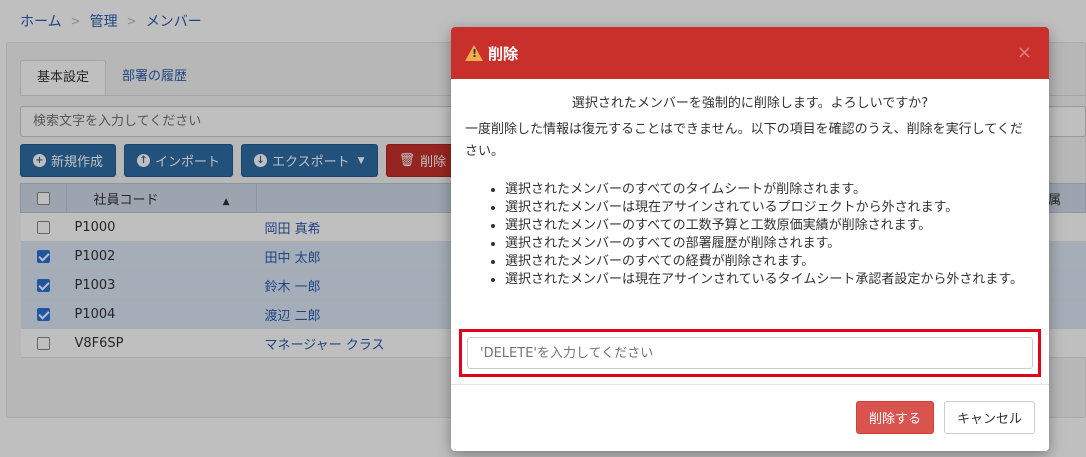 Image resolution: width=1086 pixels, height=457 pixels. I want to click on confirm-input-highlight, so click(750, 353).